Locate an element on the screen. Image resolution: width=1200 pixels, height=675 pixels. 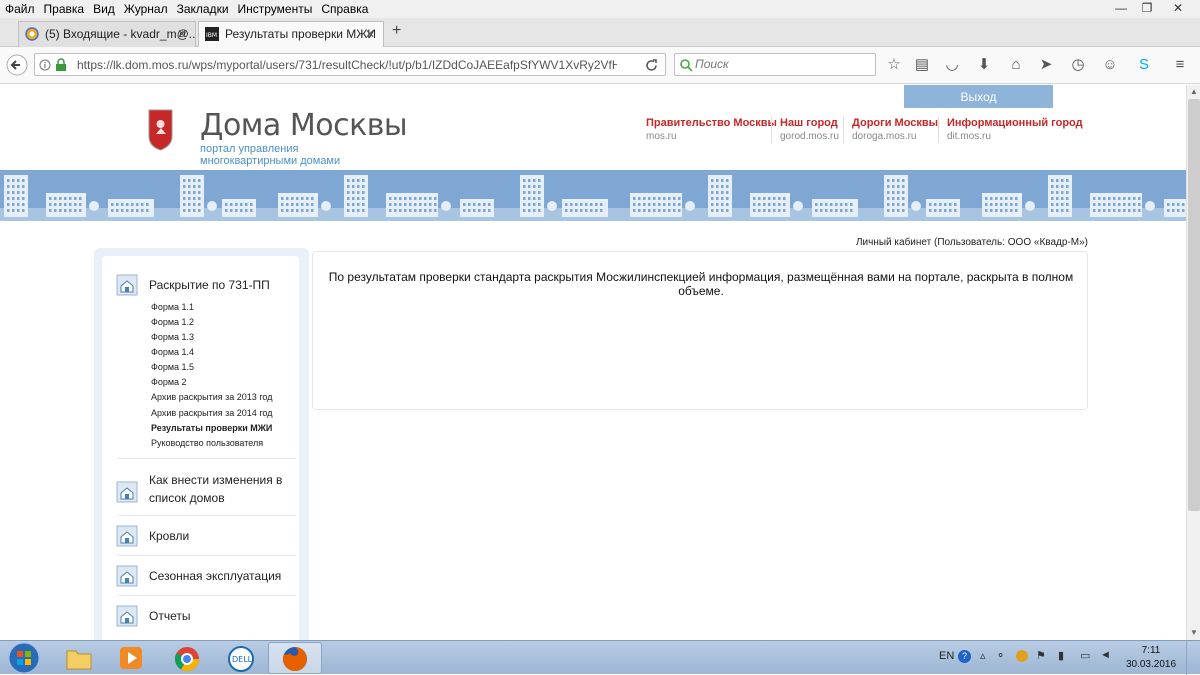
close-window-button: ✕ is located at coordinates (1178, 8).